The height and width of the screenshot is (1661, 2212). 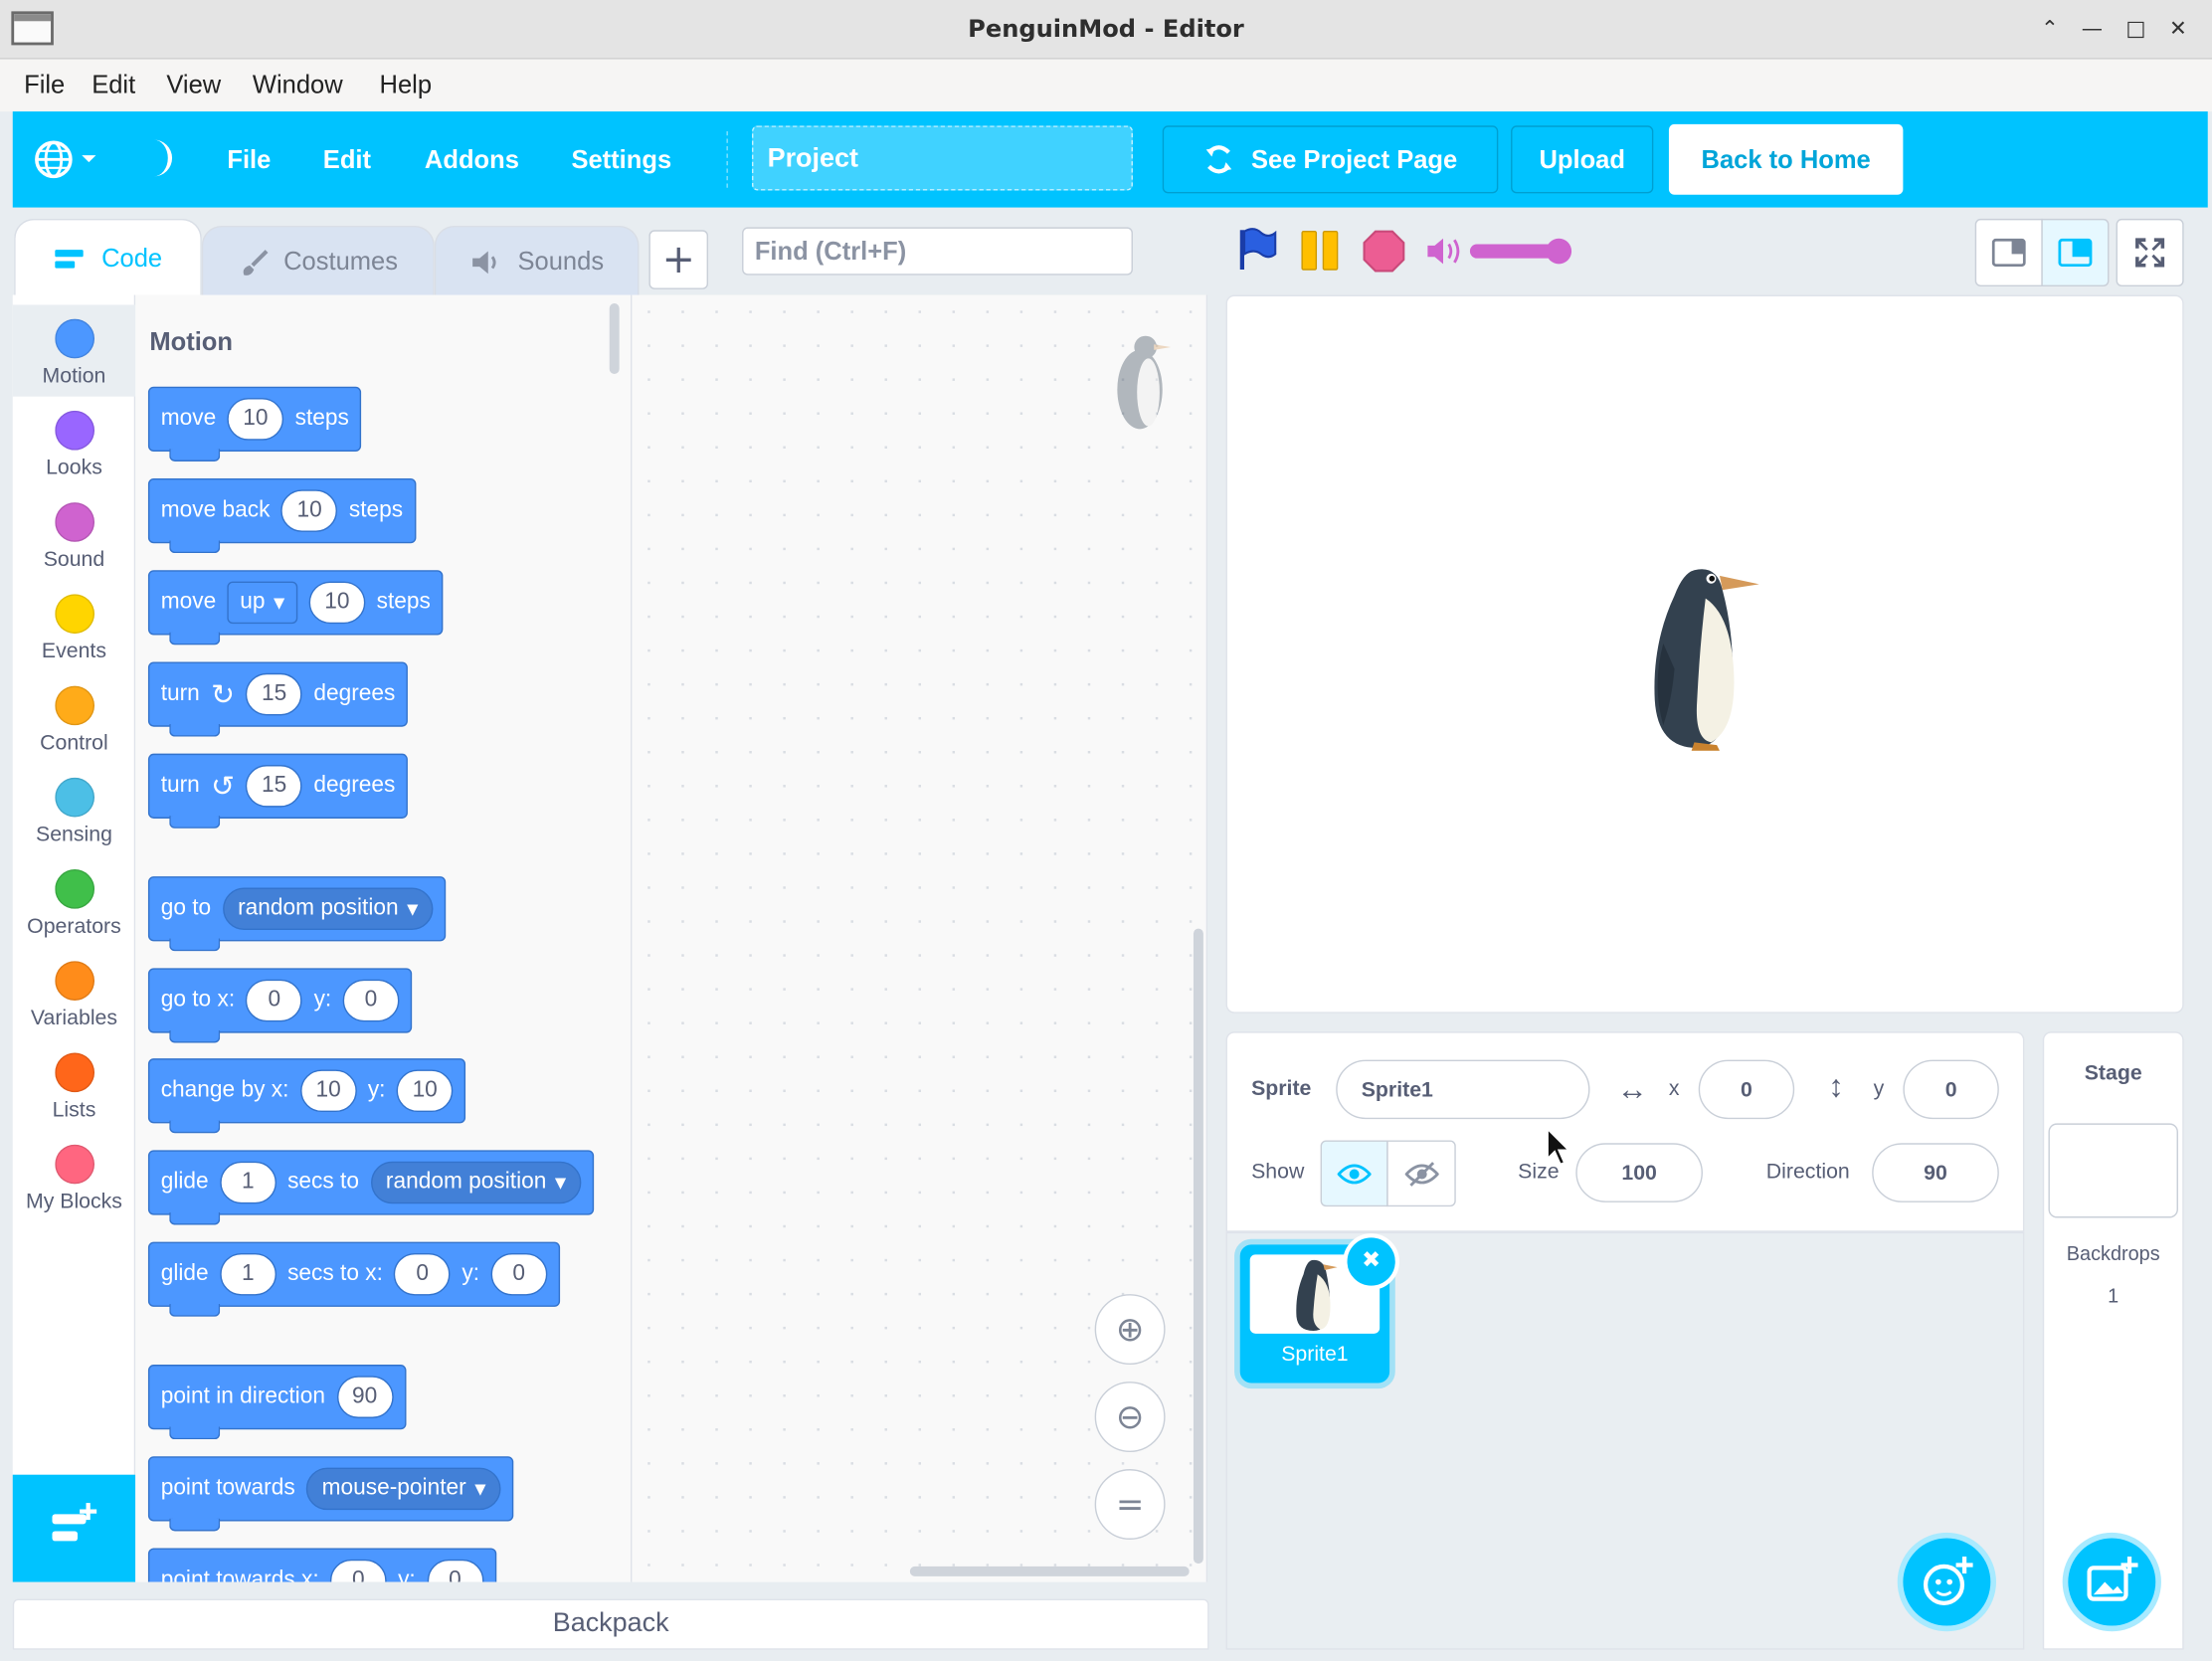 What do you see at coordinates (74, 901) in the screenshot?
I see `category-operators: Operators` at bounding box center [74, 901].